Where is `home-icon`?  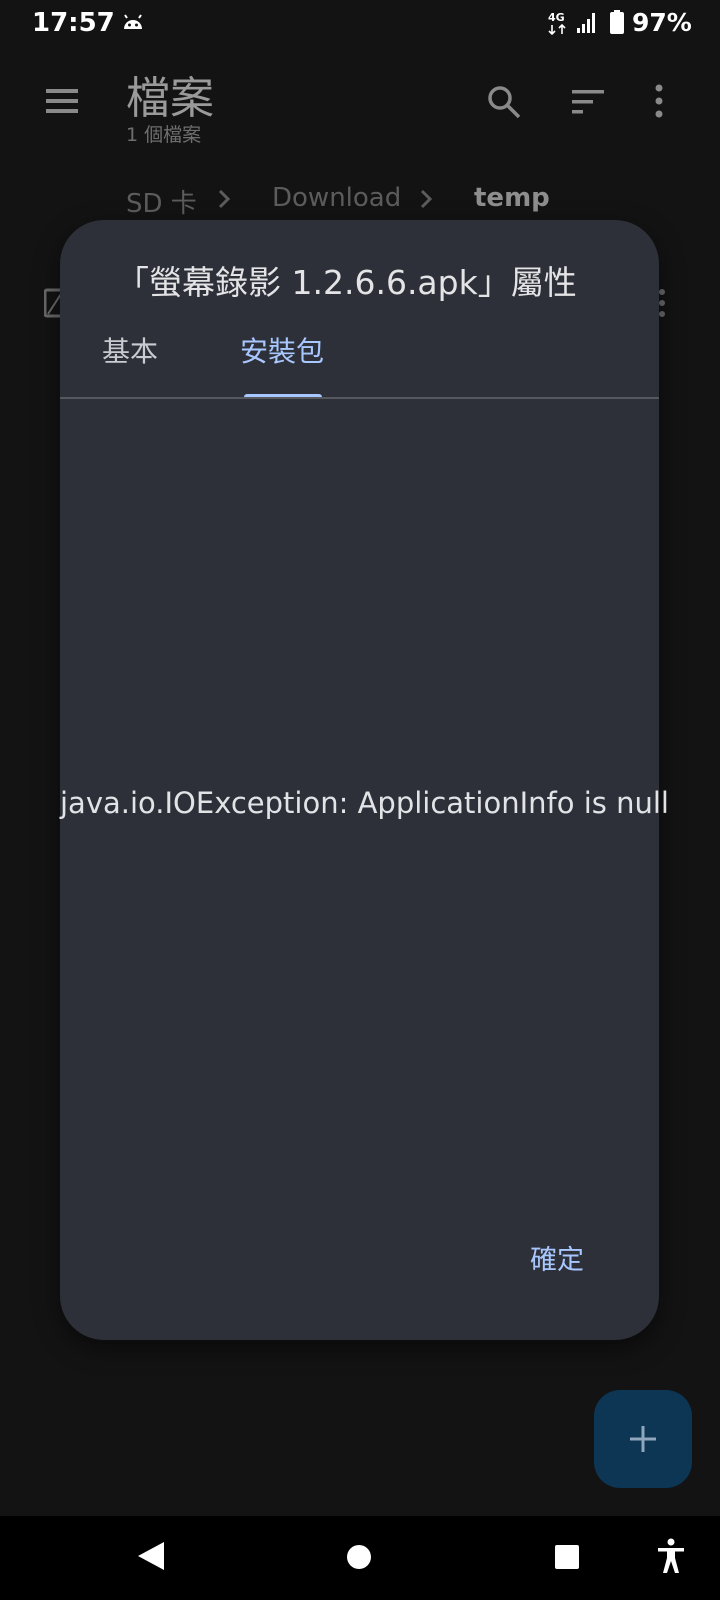 home-icon is located at coordinates (359, 1557).